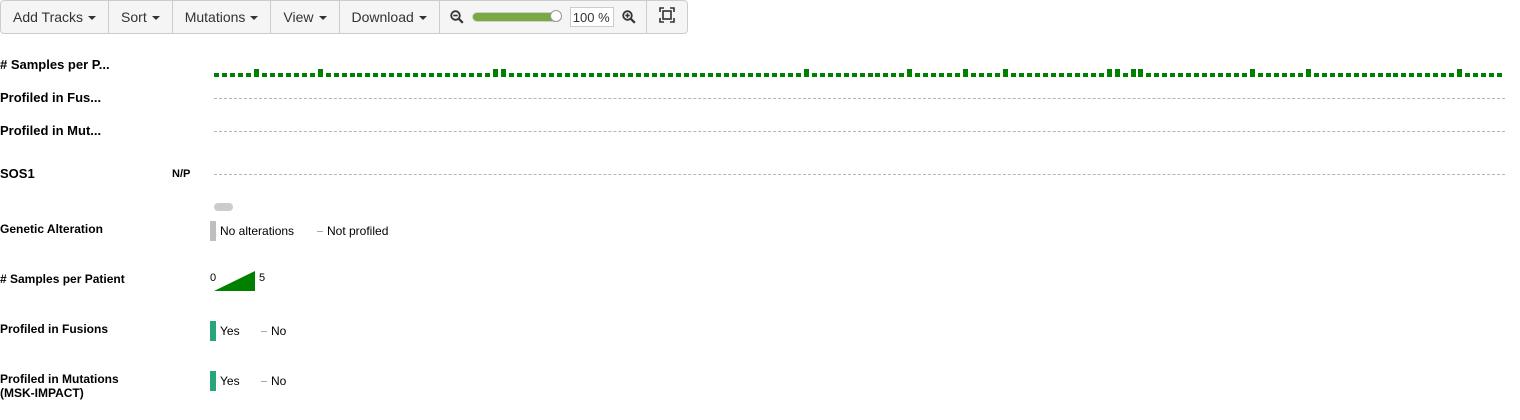 This screenshot has height=420, width=1520. What do you see at coordinates (141, 17) in the screenshot?
I see `sort-dropdown: Sort` at bounding box center [141, 17].